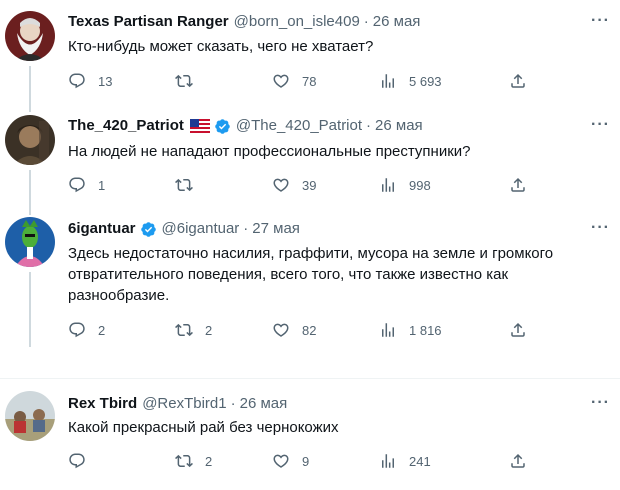  What do you see at coordinates (420, 185) in the screenshot?
I see `views-count: 998` at bounding box center [420, 185].